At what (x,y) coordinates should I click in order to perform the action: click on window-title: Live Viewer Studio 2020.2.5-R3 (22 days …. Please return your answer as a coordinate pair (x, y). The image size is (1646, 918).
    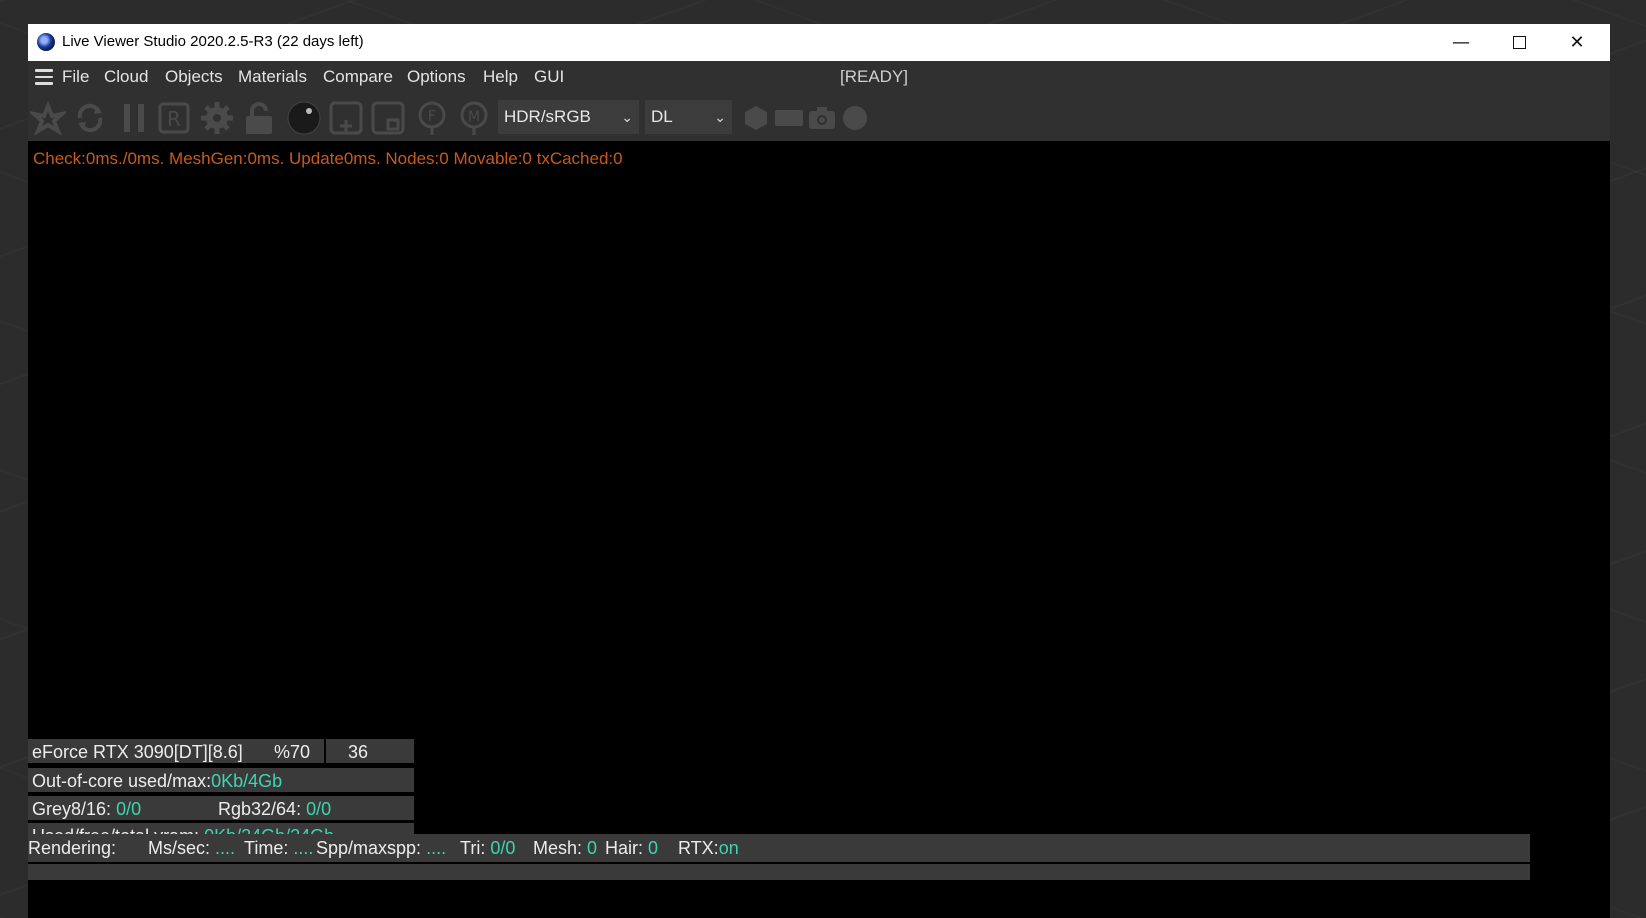
    Looking at the image, I should click on (213, 41).